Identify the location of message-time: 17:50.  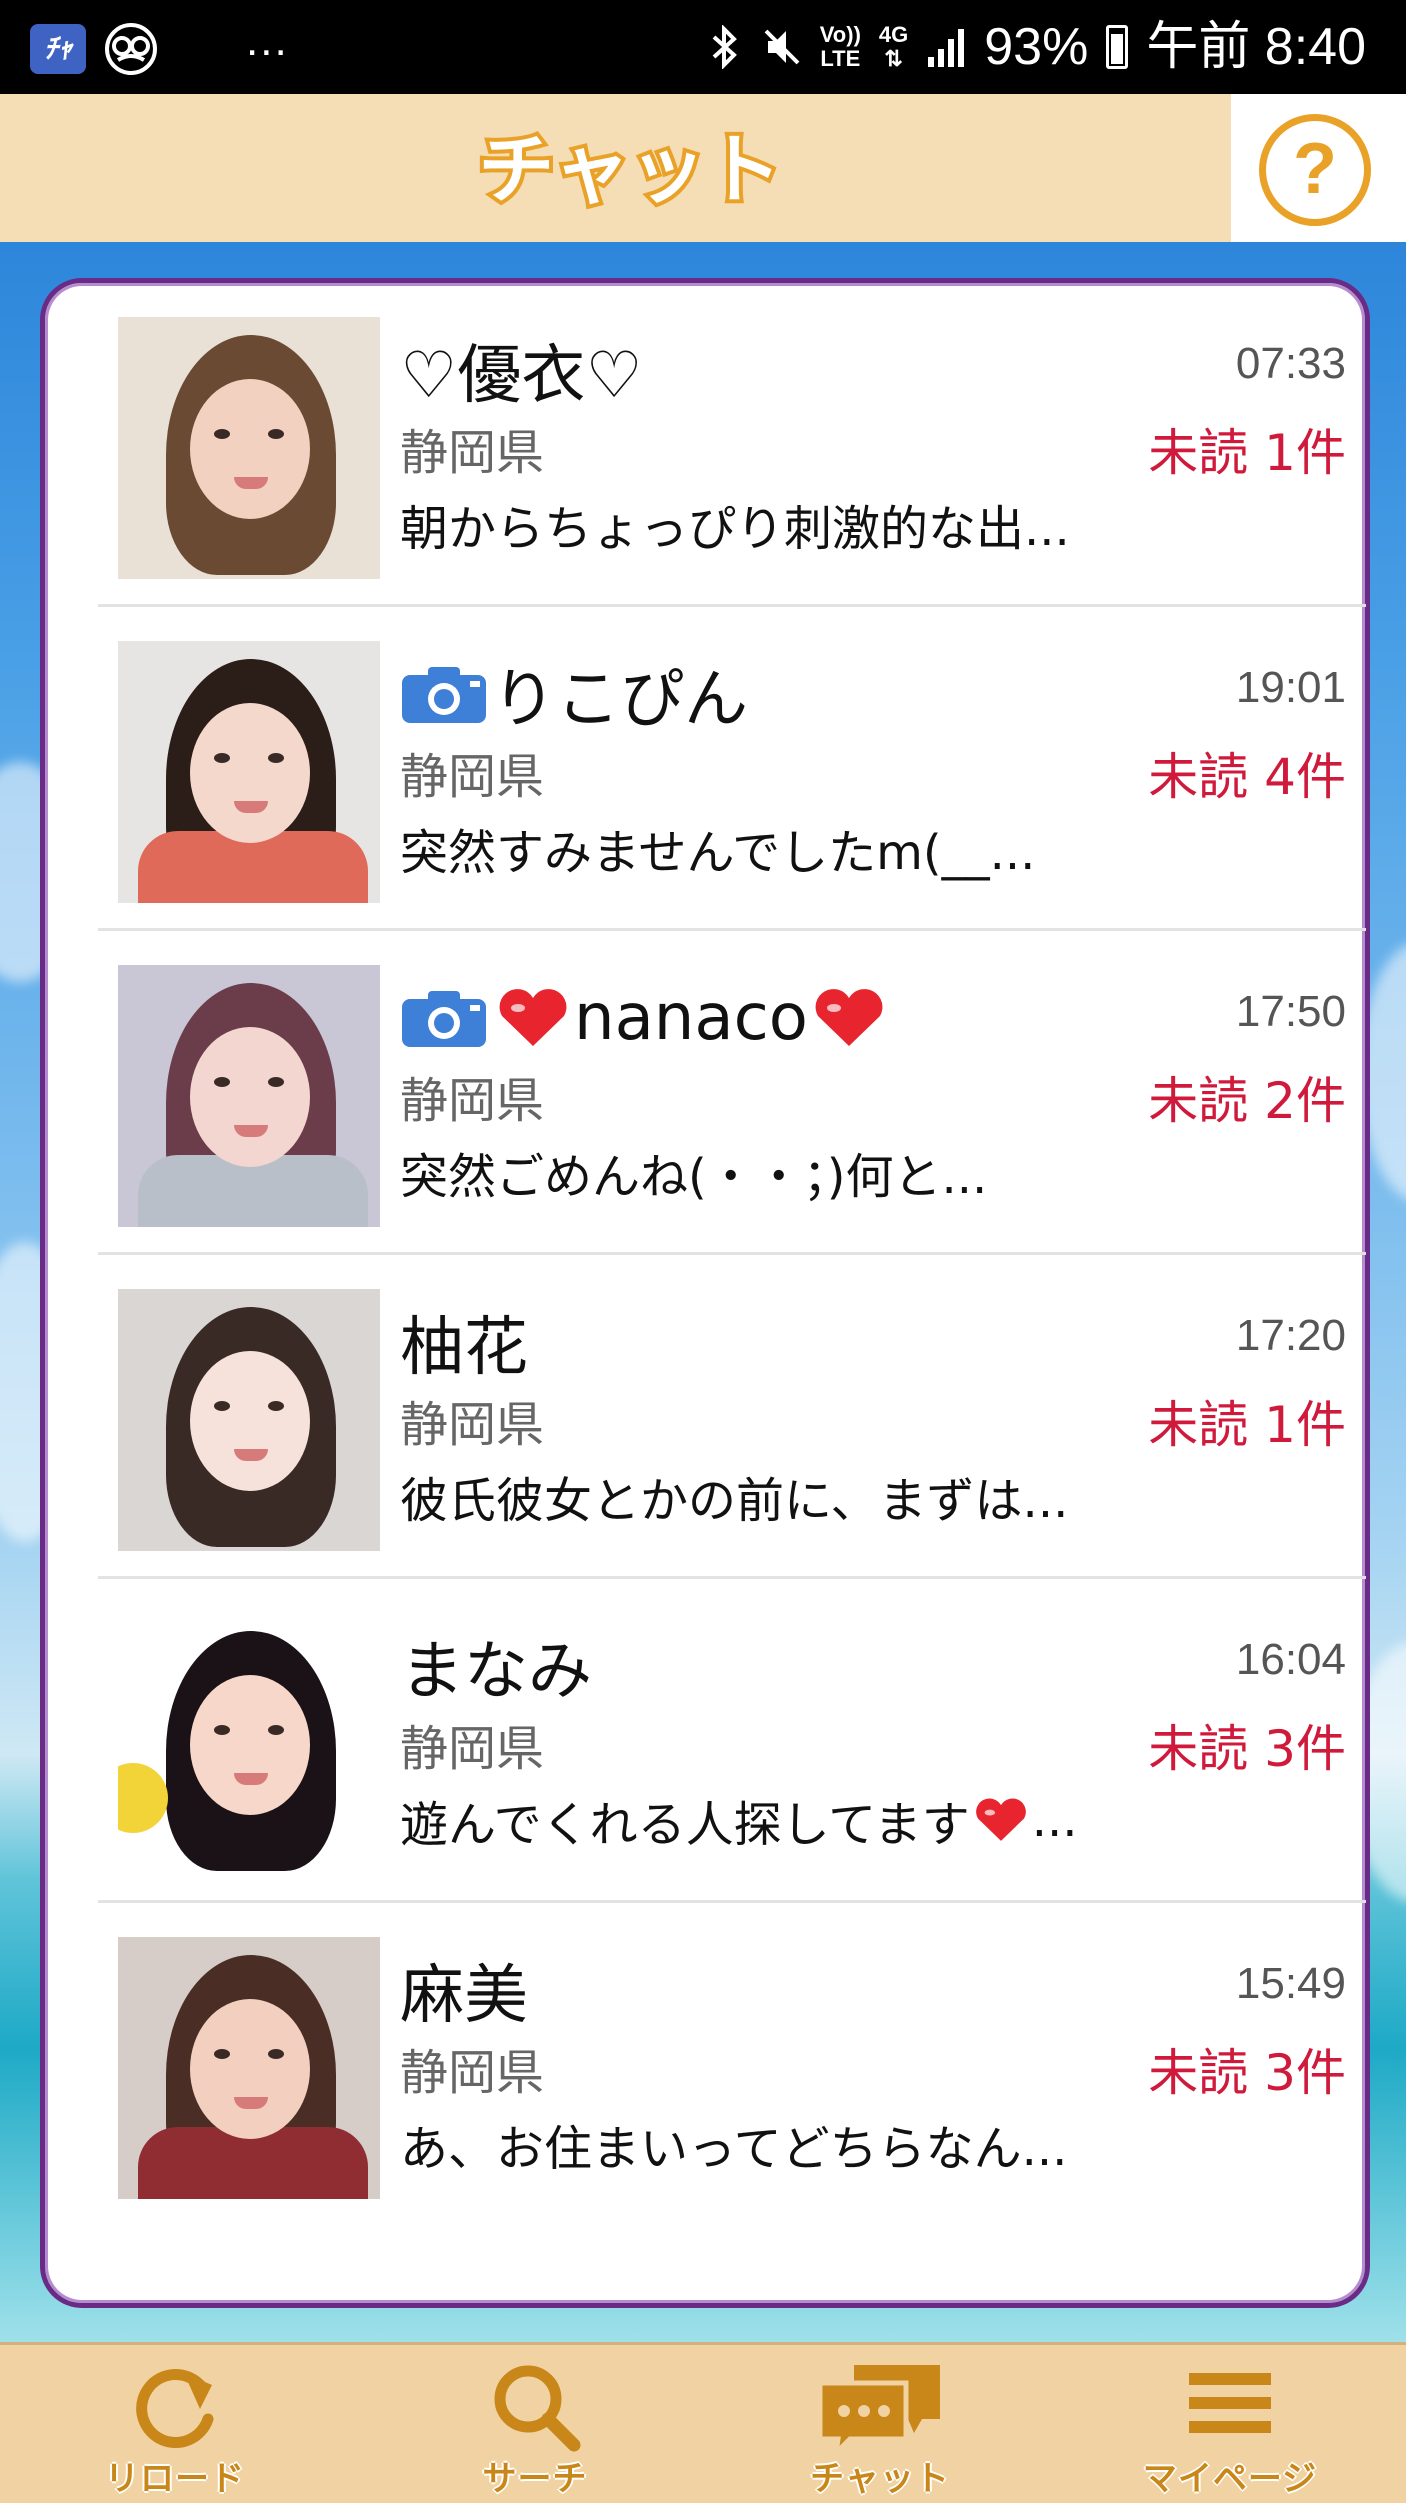
(1290, 1011).